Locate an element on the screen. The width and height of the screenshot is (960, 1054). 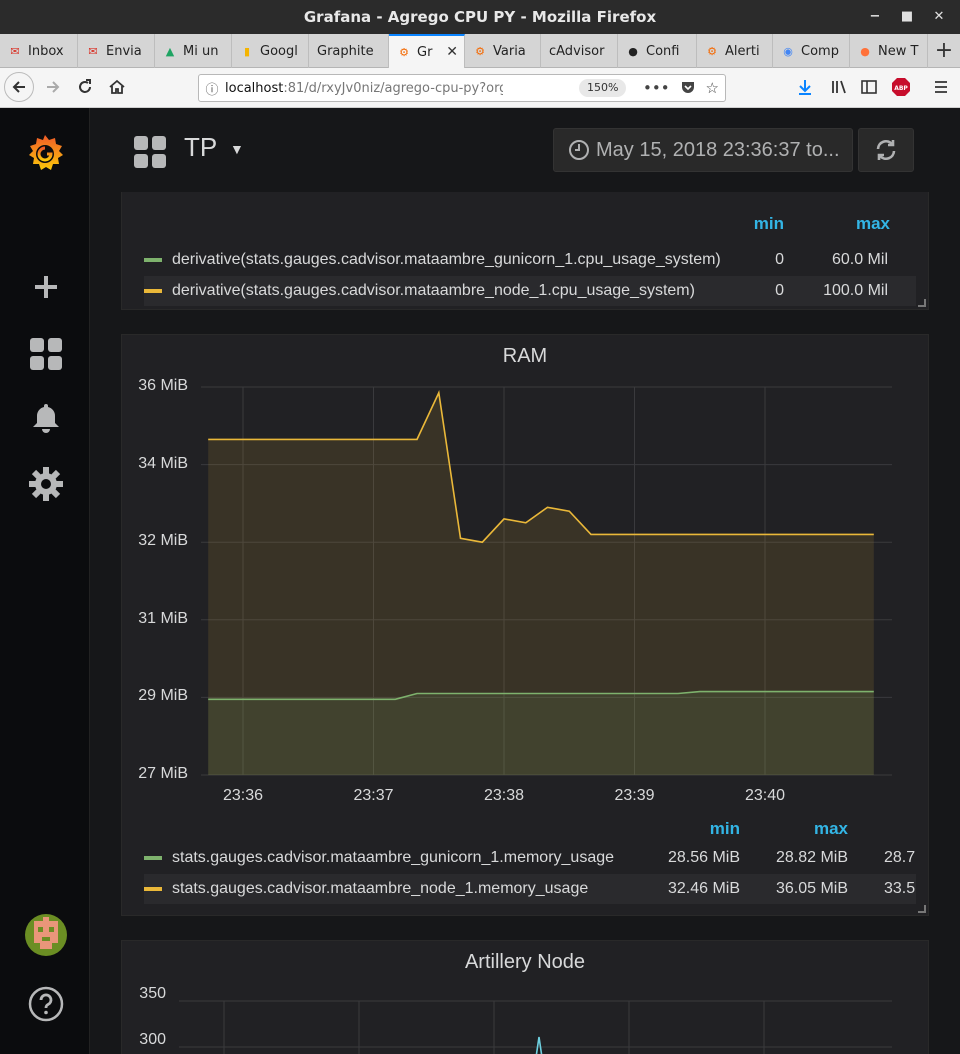
series-min-value: 32.46 MiB is located at coordinates (703, 888).